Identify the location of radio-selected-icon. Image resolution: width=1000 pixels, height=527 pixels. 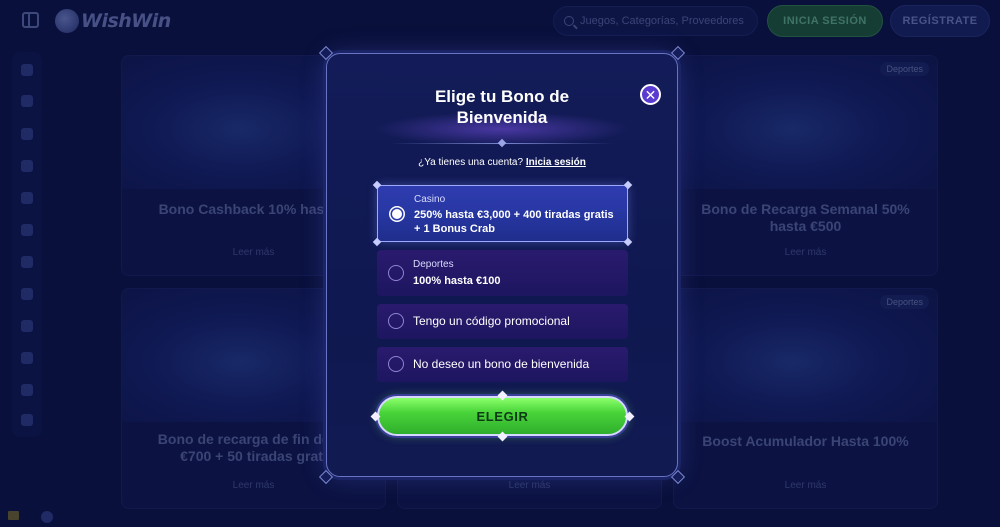
(397, 214).